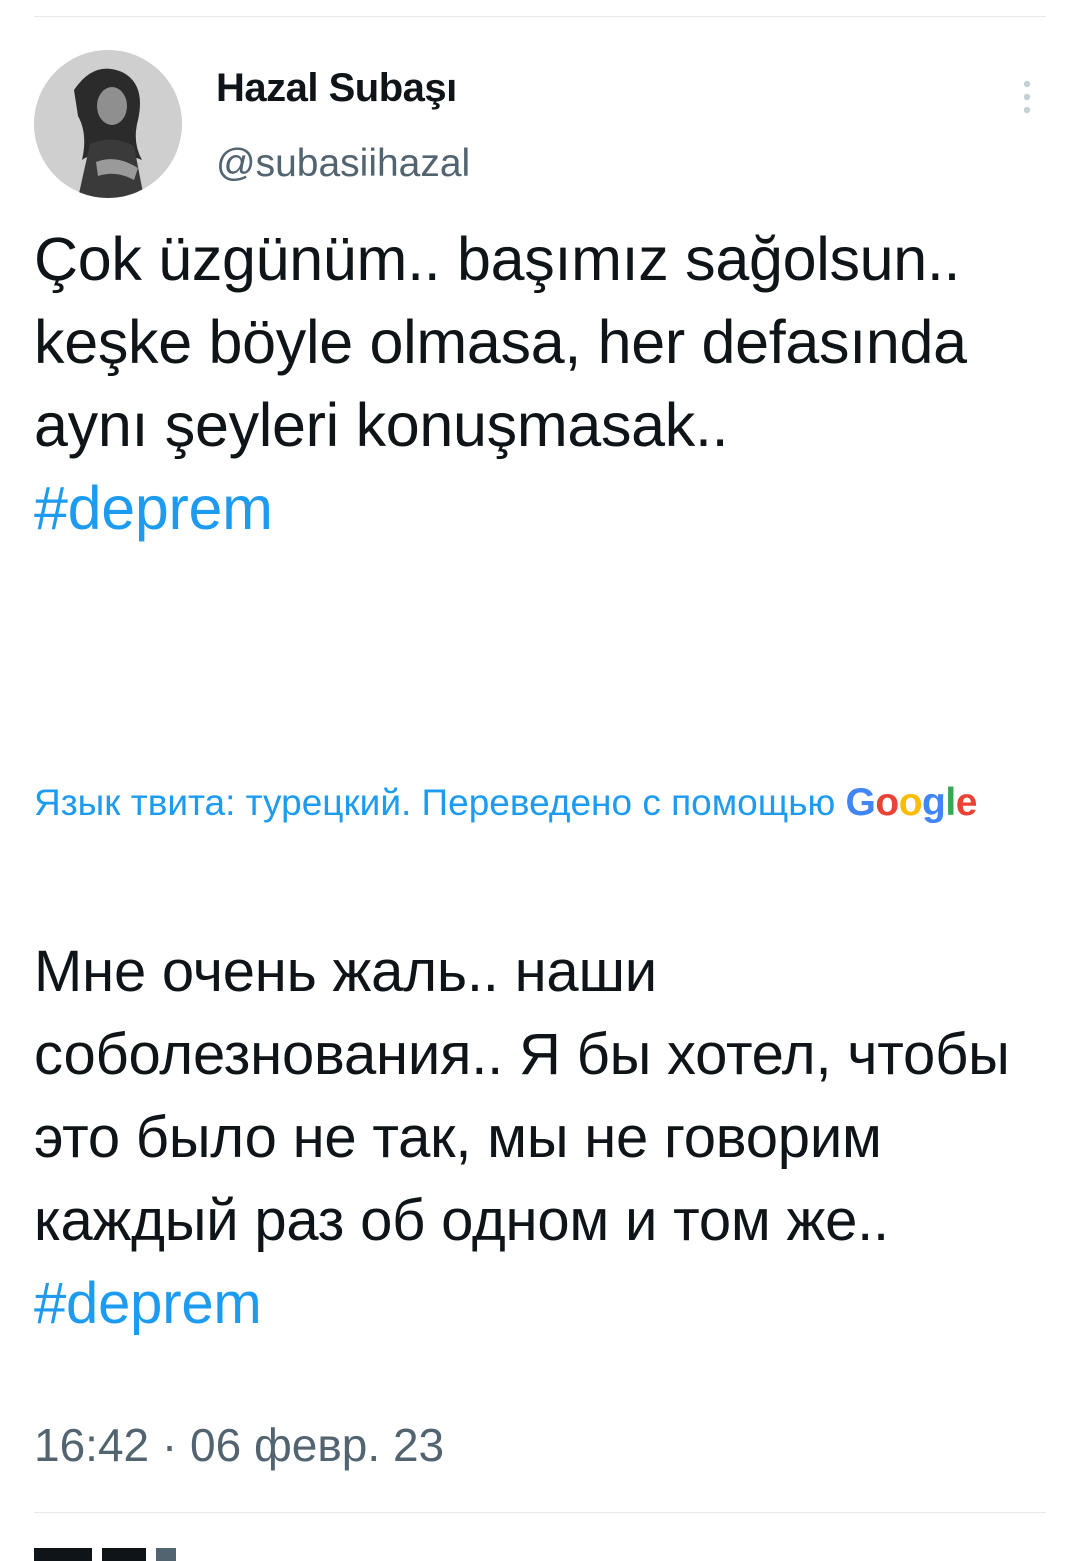  I want to click on google-logo-letter: e, so click(966, 802).